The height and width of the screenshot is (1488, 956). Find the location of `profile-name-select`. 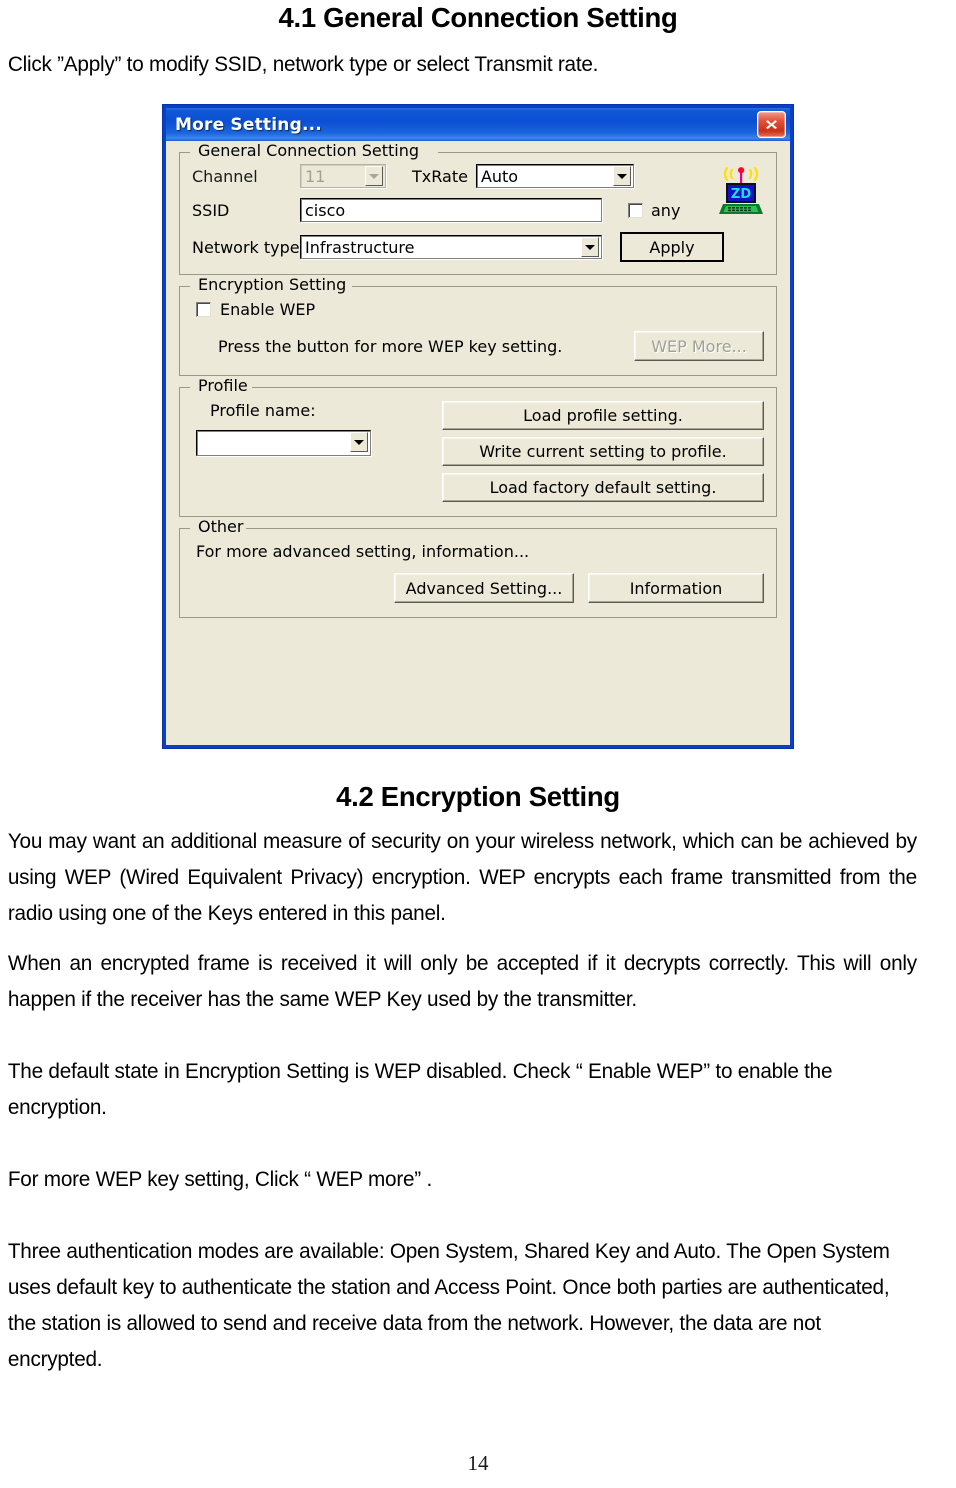

profile-name-select is located at coordinates (283, 443).